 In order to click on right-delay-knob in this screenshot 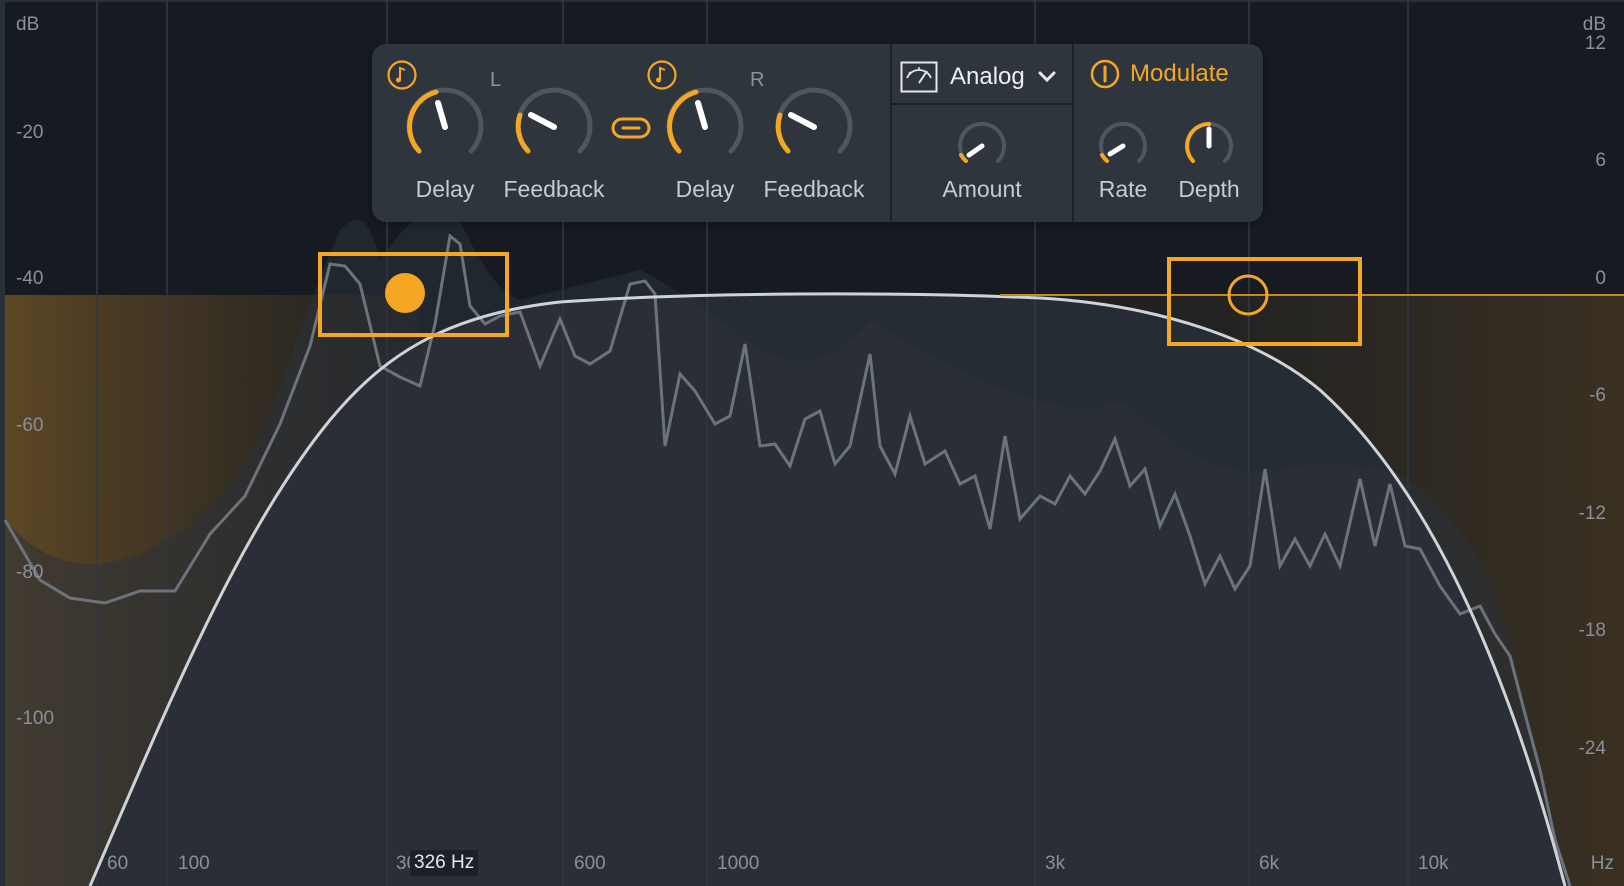, I will do `click(705, 127)`.